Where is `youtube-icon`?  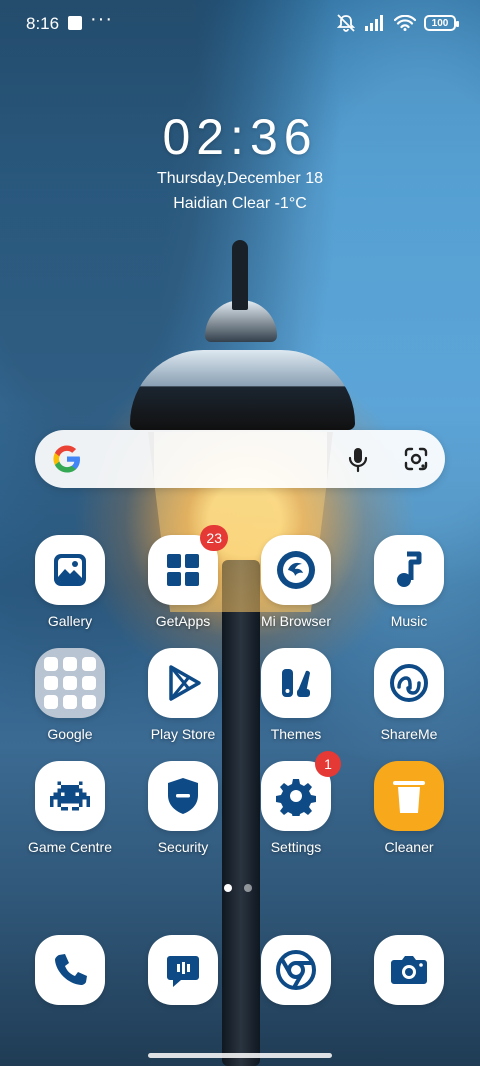 youtube-icon is located at coordinates (51, 683).